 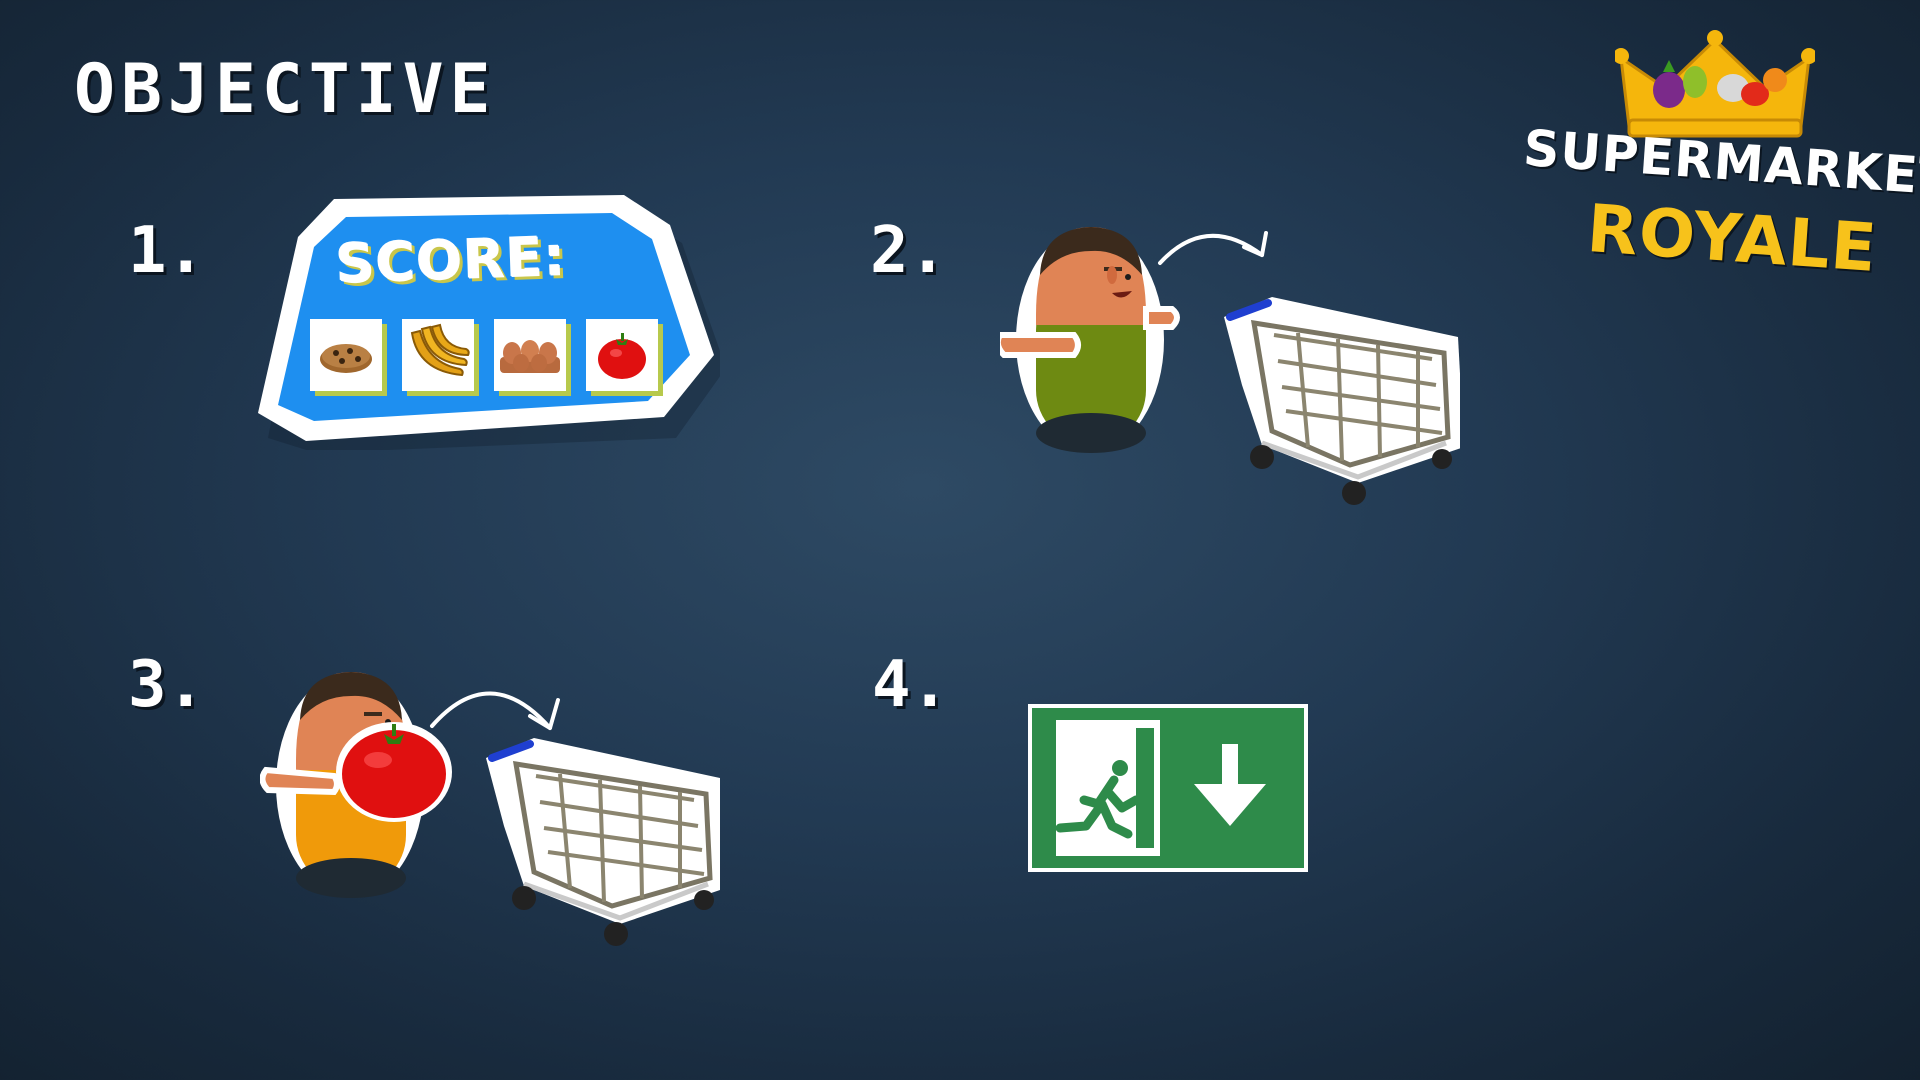 I want to click on score-item-cookie, so click(x=346, y=355).